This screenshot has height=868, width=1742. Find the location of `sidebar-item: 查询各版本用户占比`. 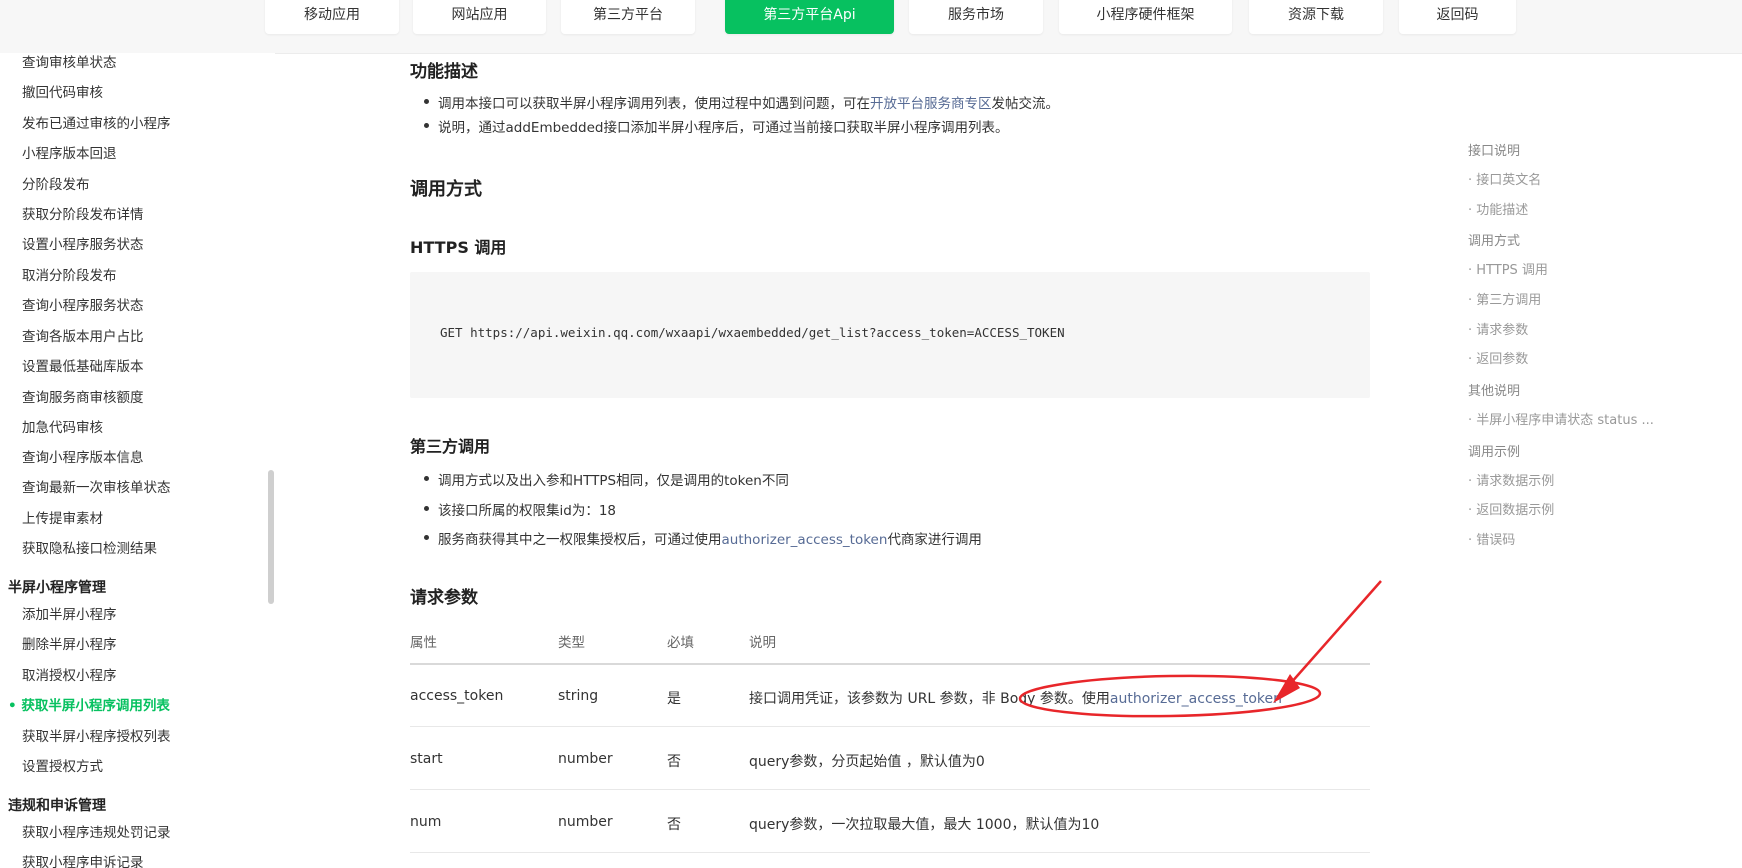

sidebar-item: 查询各版本用户占比 is located at coordinates (83, 337).